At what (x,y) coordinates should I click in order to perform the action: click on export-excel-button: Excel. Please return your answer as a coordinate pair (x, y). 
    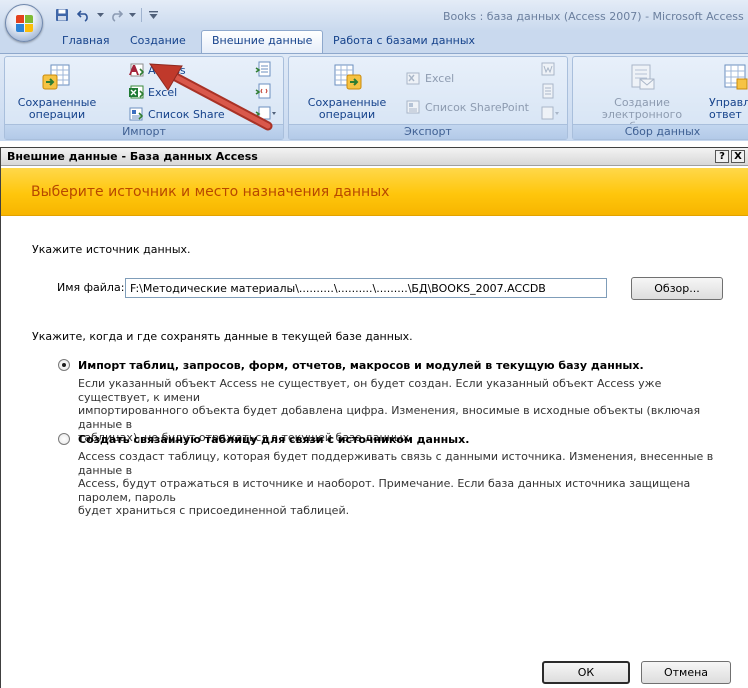
    Looking at the image, I should click on (429, 78).